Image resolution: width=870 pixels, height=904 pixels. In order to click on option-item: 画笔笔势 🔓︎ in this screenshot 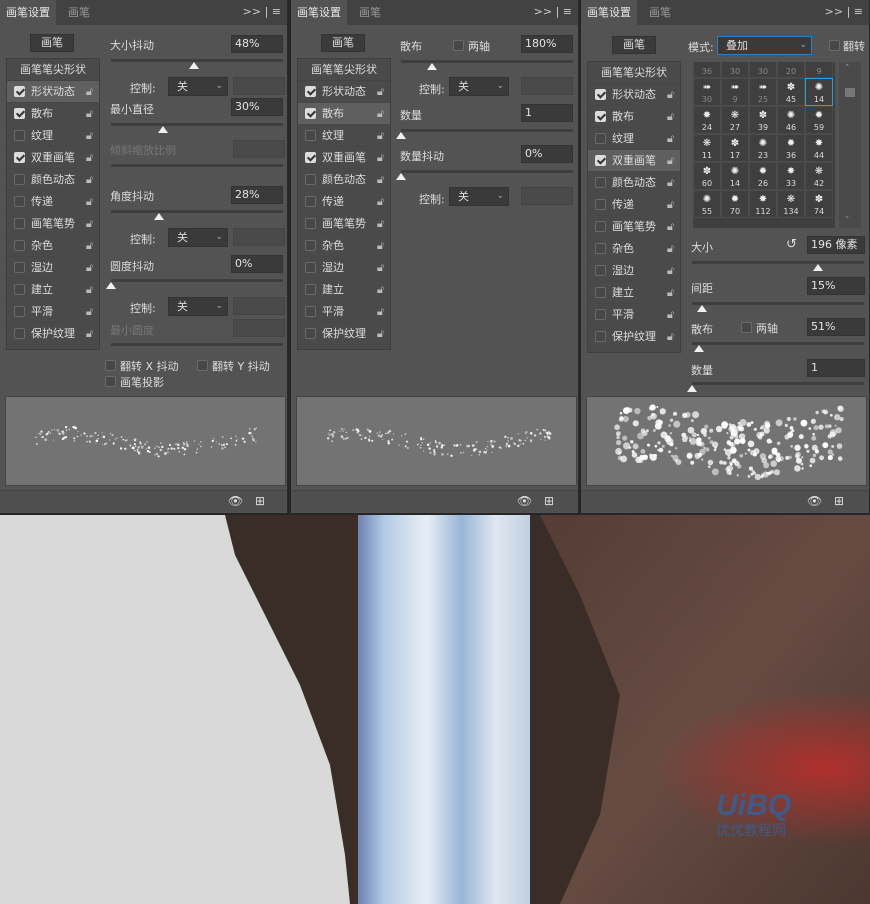, I will do `click(634, 227)`.